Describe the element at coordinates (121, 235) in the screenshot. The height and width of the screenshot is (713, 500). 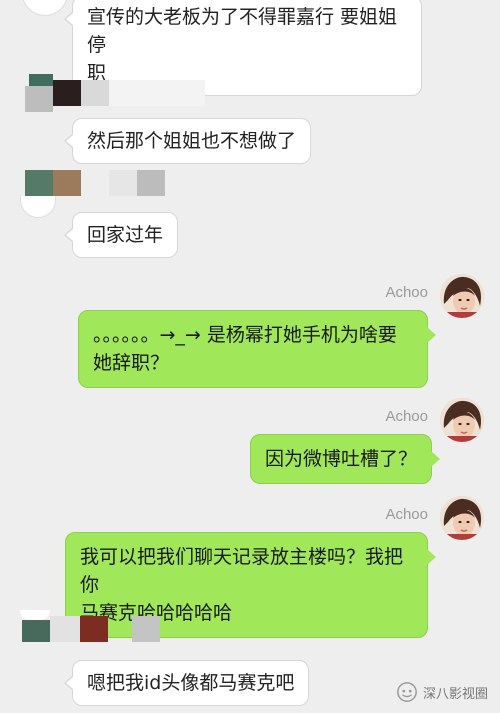
I see `message-bubble-left: 回家过年` at that location.